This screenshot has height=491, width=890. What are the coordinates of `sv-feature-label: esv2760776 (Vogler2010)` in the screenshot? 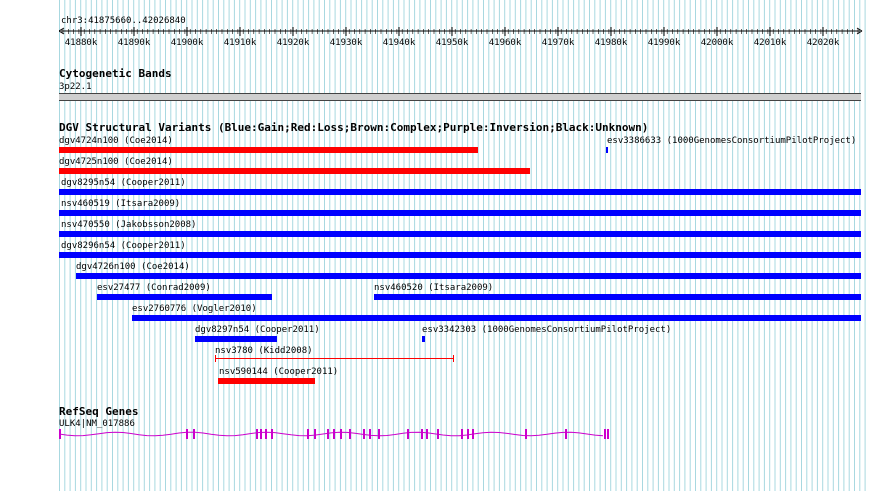 It's located at (194, 309).